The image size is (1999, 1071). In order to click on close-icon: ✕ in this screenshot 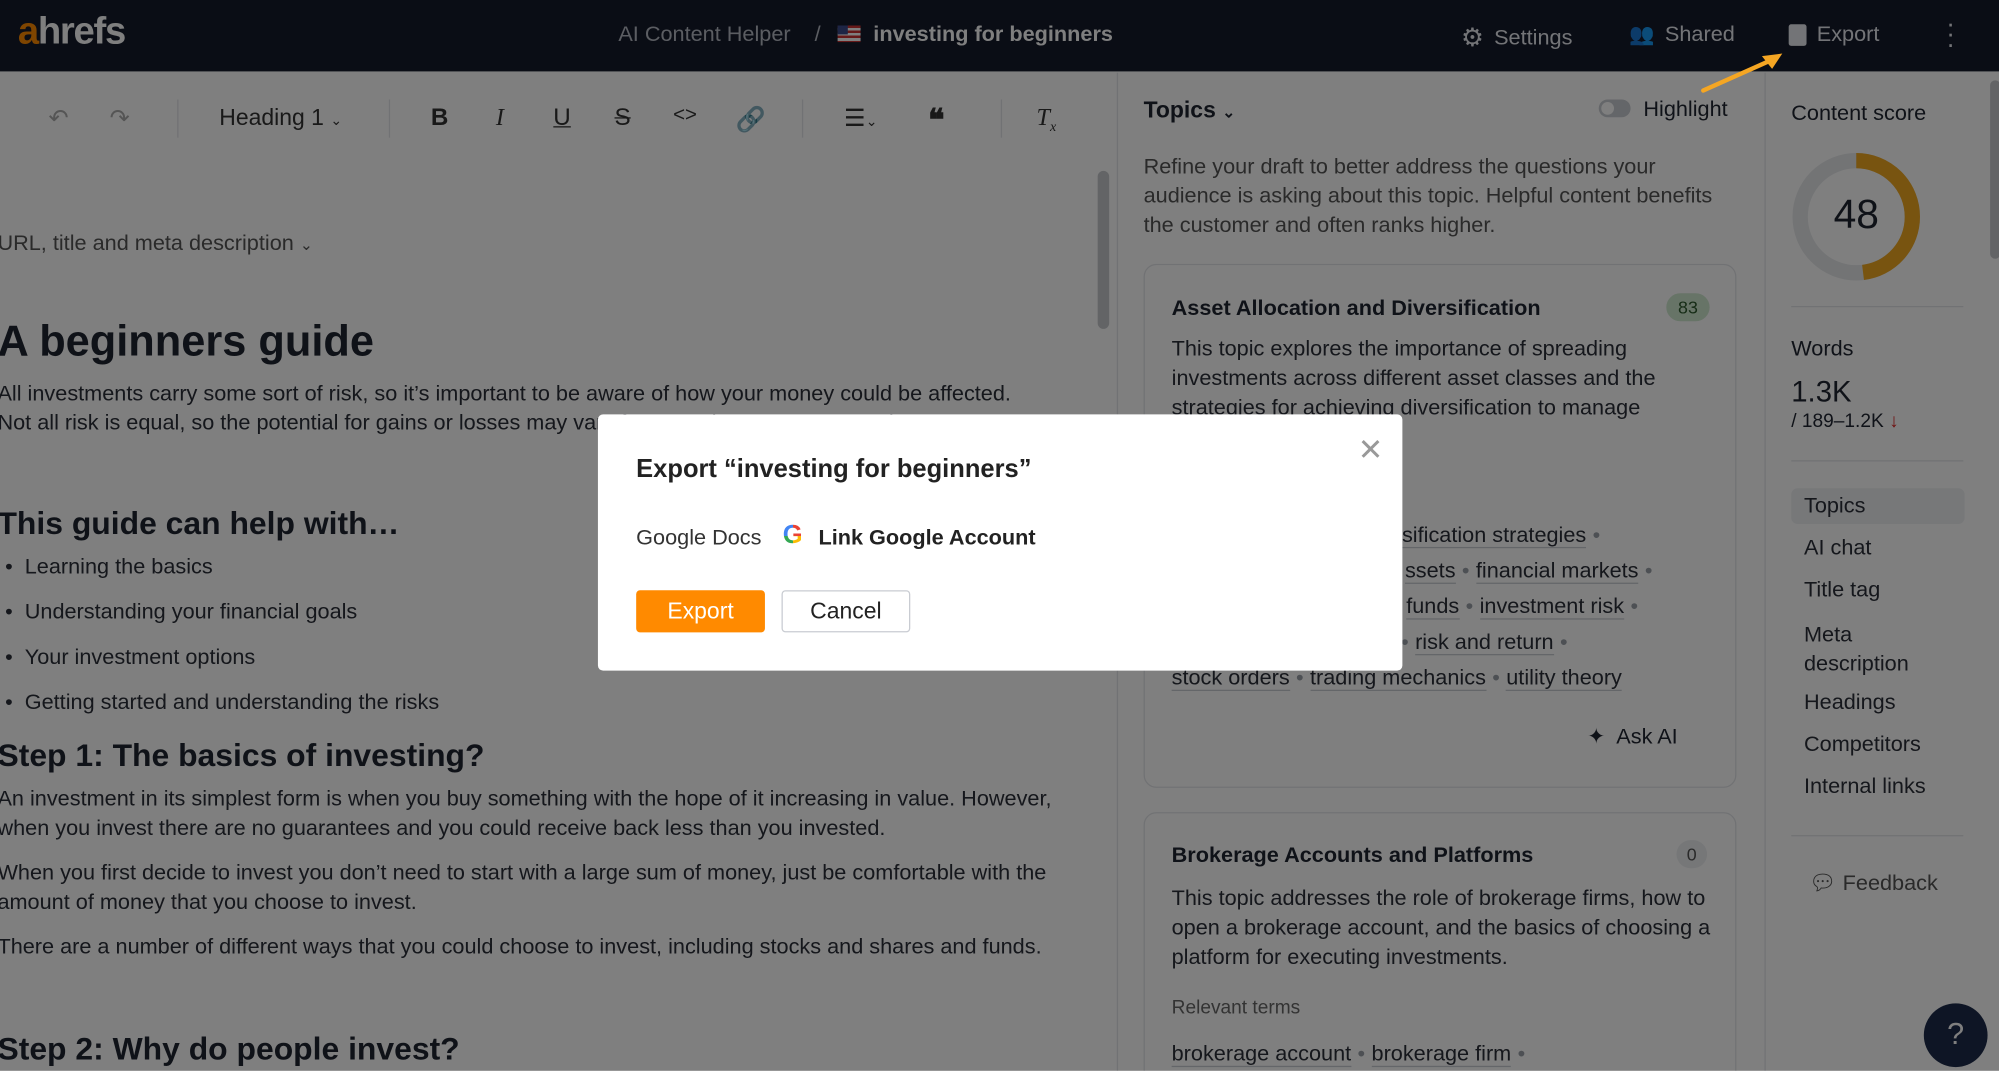, I will do `click(1371, 450)`.